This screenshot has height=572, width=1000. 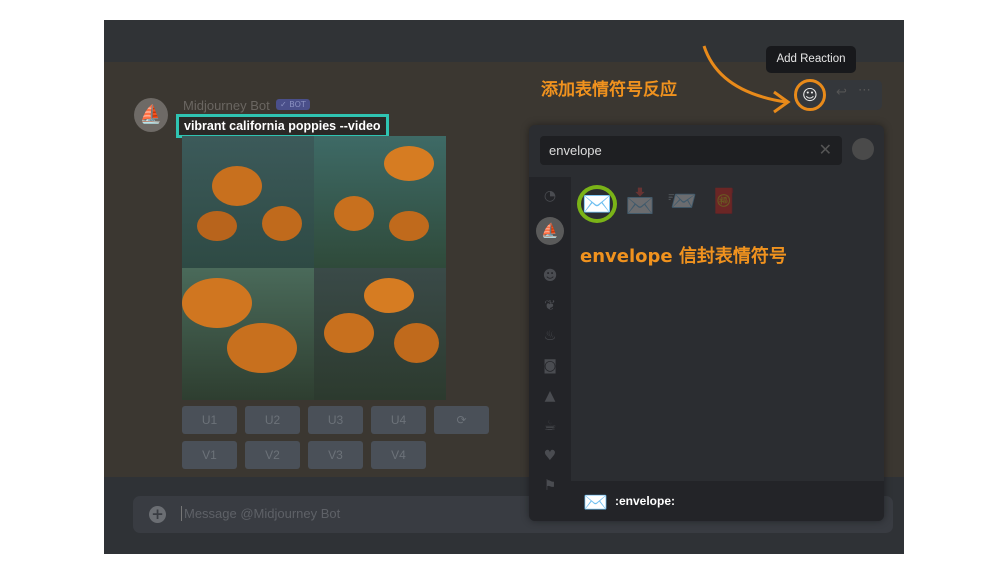 I want to click on add-reaction-icon: ☺, so click(x=810, y=95).